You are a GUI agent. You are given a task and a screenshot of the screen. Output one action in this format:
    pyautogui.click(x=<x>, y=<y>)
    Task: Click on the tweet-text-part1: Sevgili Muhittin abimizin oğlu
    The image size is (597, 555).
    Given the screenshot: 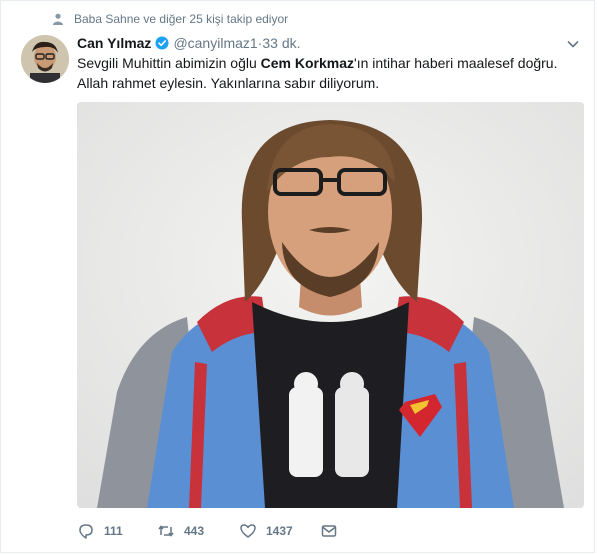 What is the action you would take?
    pyautogui.click(x=169, y=63)
    